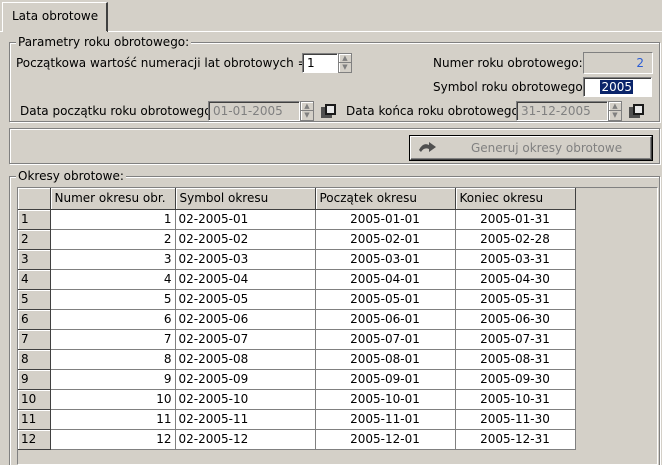  What do you see at coordinates (34, 319) in the screenshot?
I see `row-header: 6` at bounding box center [34, 319].